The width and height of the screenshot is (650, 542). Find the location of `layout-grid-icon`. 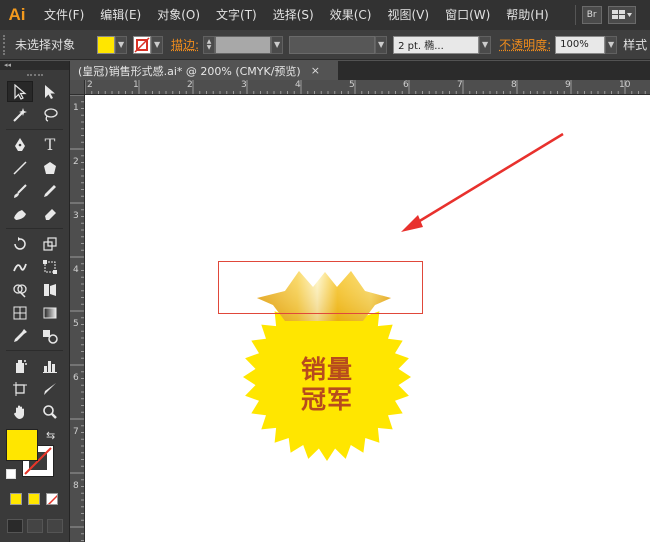

layout-grid-icon is located at coordinates (621, 15).